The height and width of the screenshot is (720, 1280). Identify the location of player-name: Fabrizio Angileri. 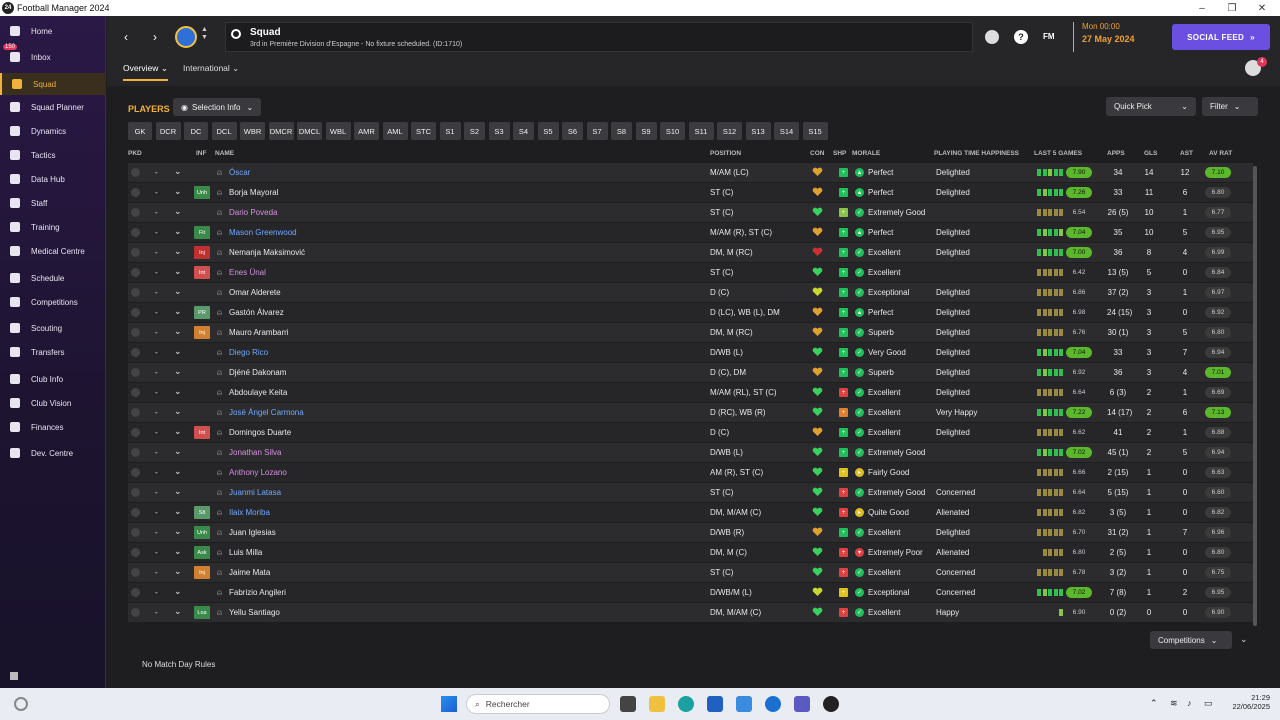
(257, 592).